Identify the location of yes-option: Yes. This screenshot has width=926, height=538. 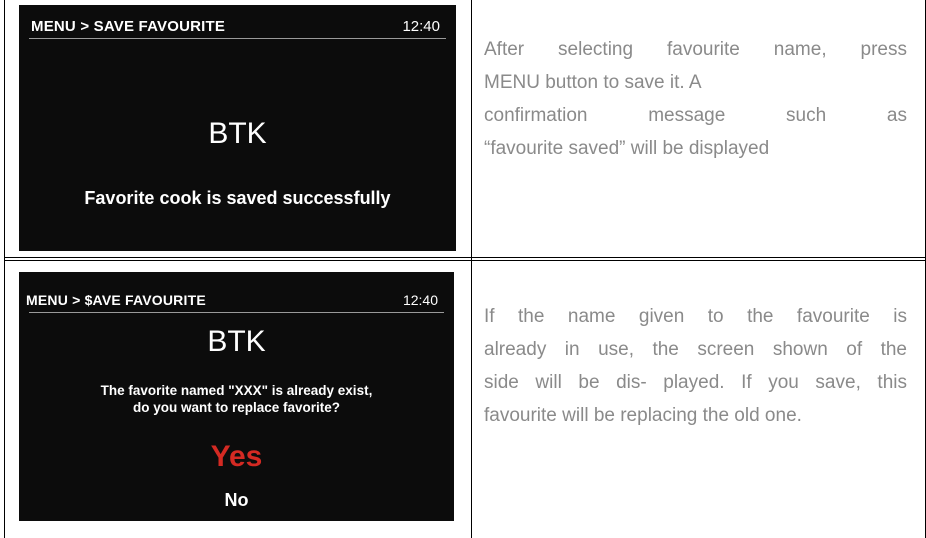
(236, 457).